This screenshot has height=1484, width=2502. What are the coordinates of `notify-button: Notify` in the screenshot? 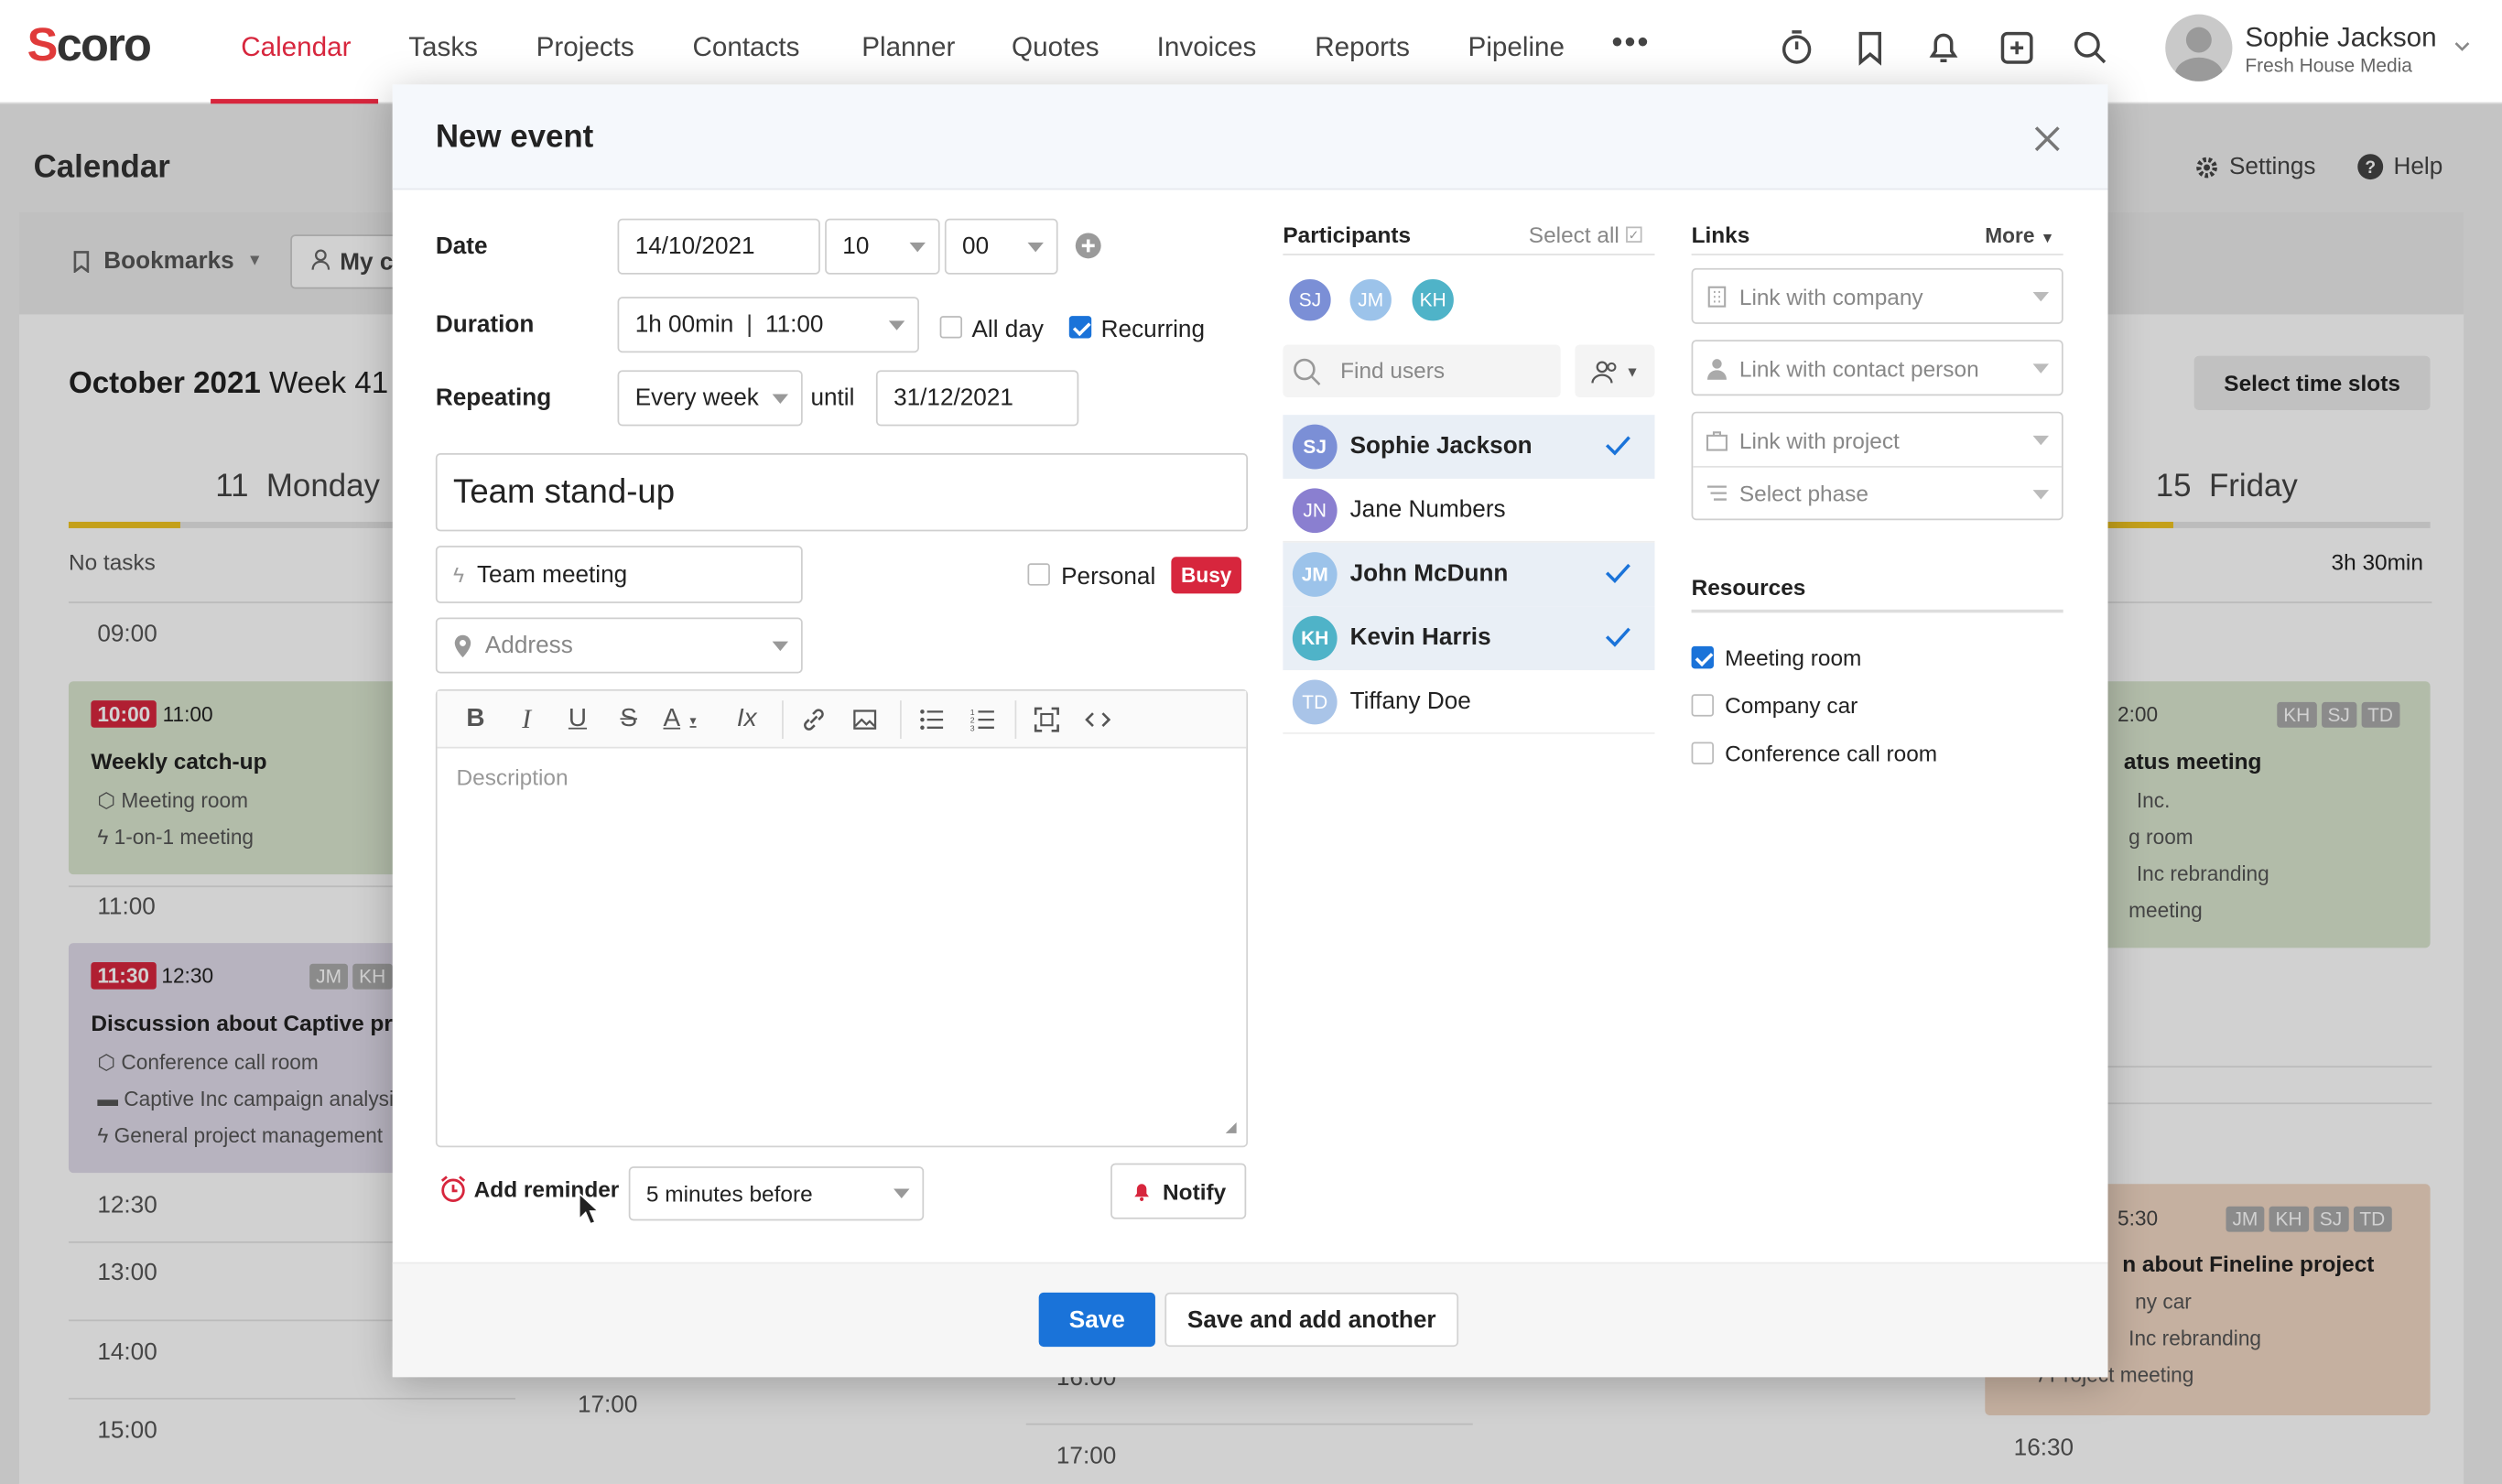 It's located at (1178, 1191).